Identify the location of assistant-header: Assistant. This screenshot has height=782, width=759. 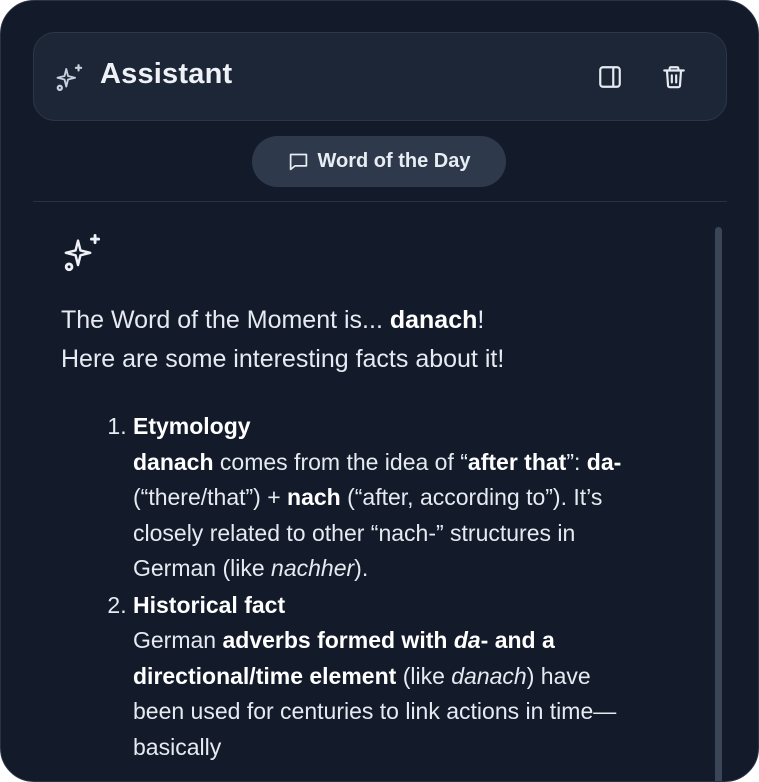
(380, 76).